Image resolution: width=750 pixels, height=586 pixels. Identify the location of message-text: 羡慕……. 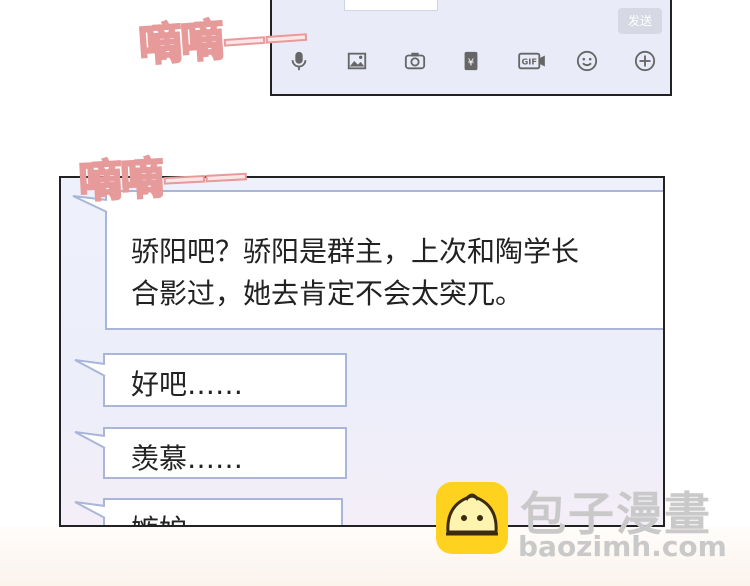
(187, 458).